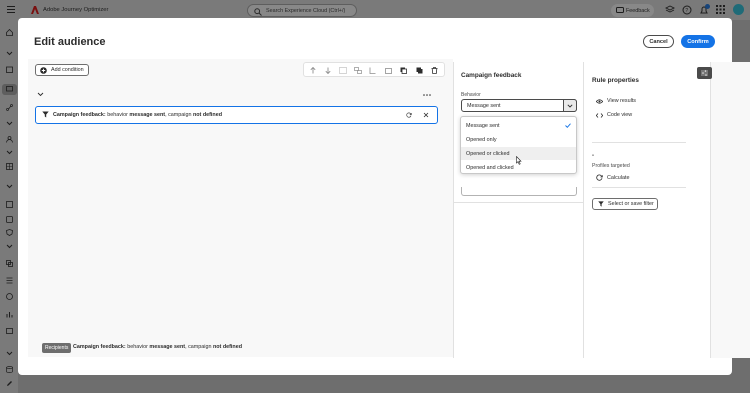 The width and height of the screenshot is (750, 393). Describe the element at coordinates (9, 89) in the screenshot. I see `messages-icon` at that location.